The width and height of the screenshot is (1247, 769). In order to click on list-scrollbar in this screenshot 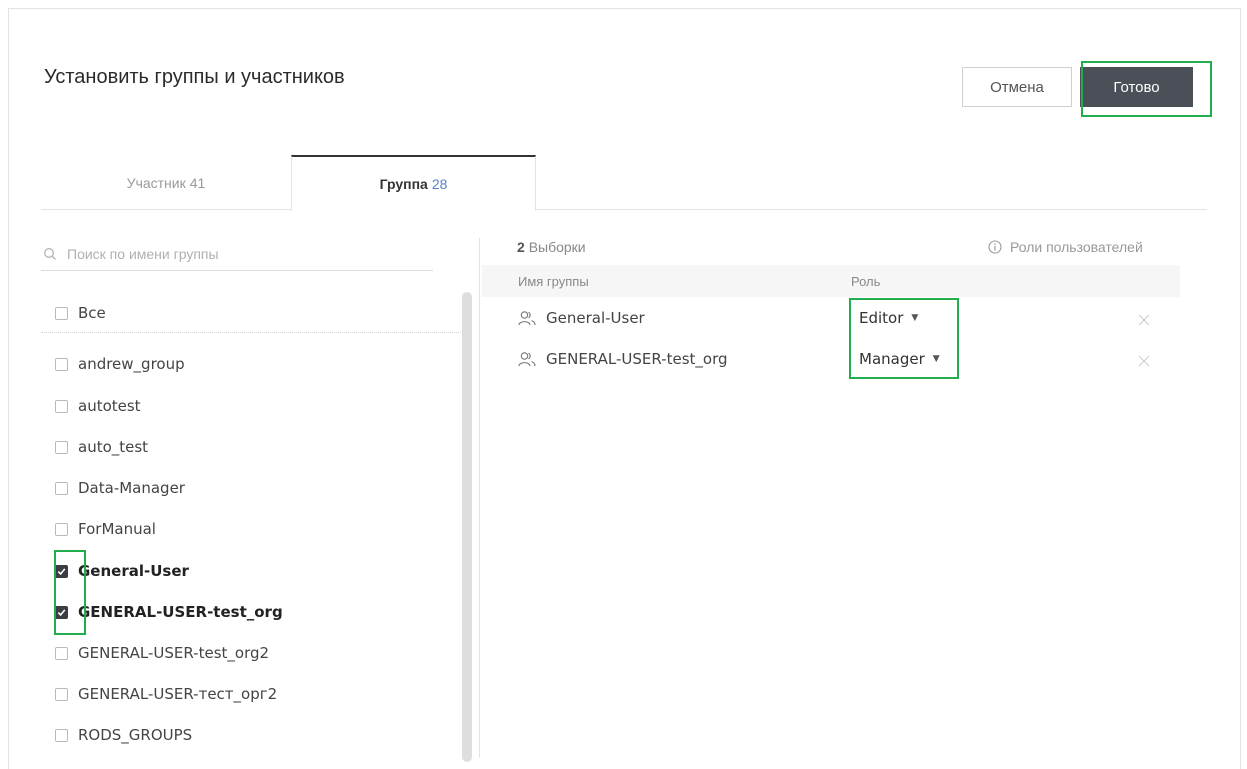, I will do `click(467, 527)`.